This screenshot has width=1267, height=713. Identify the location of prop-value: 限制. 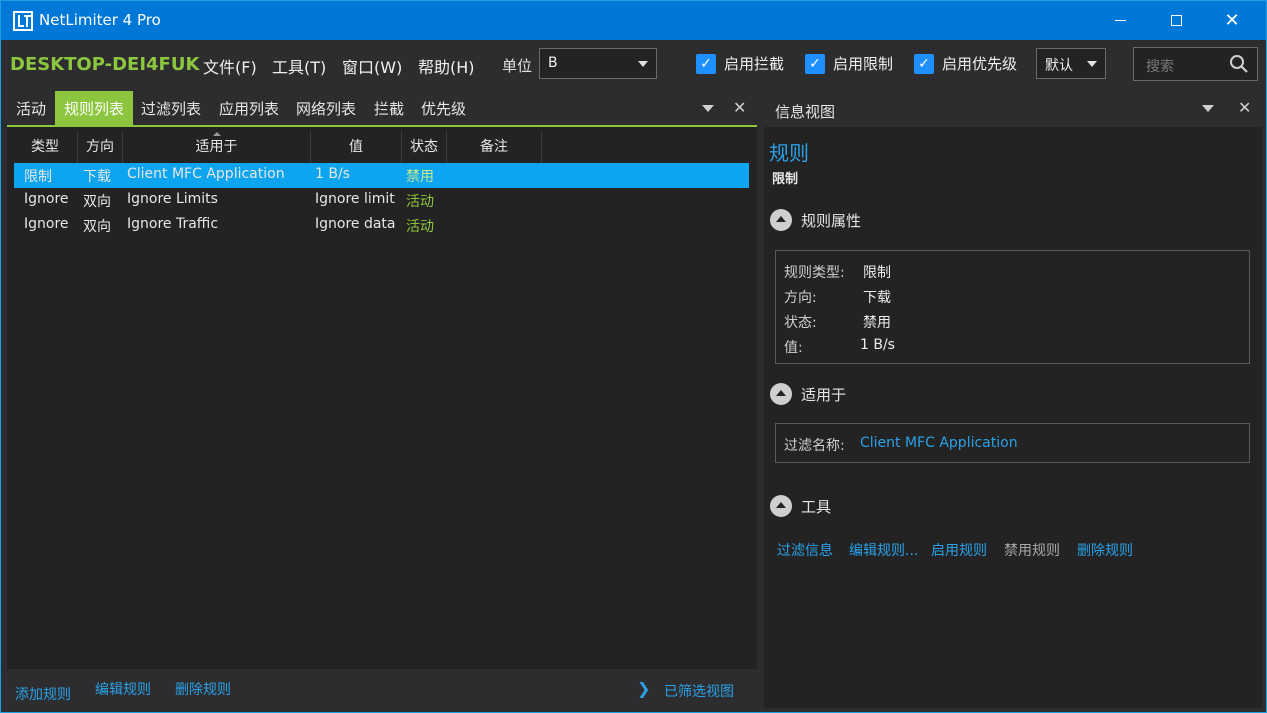
(877, 273).